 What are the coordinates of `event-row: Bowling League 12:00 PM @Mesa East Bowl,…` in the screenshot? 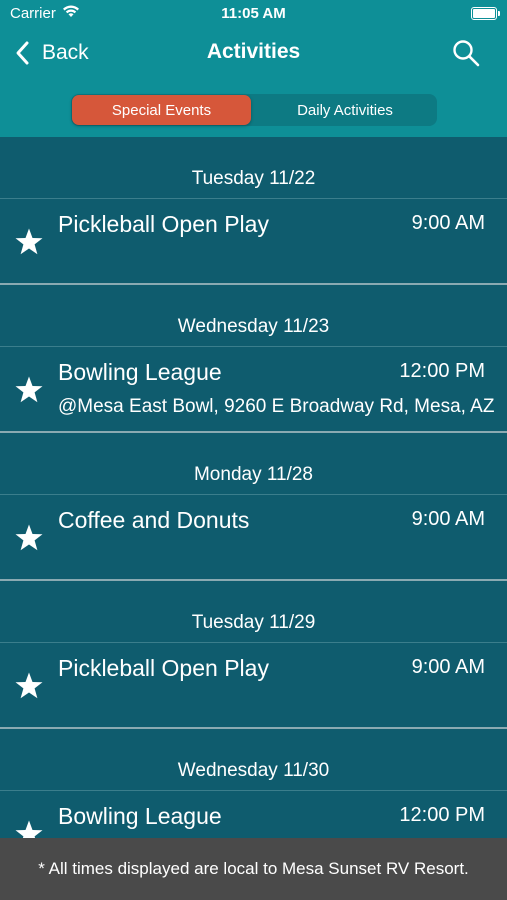 It's located at (253, 389).